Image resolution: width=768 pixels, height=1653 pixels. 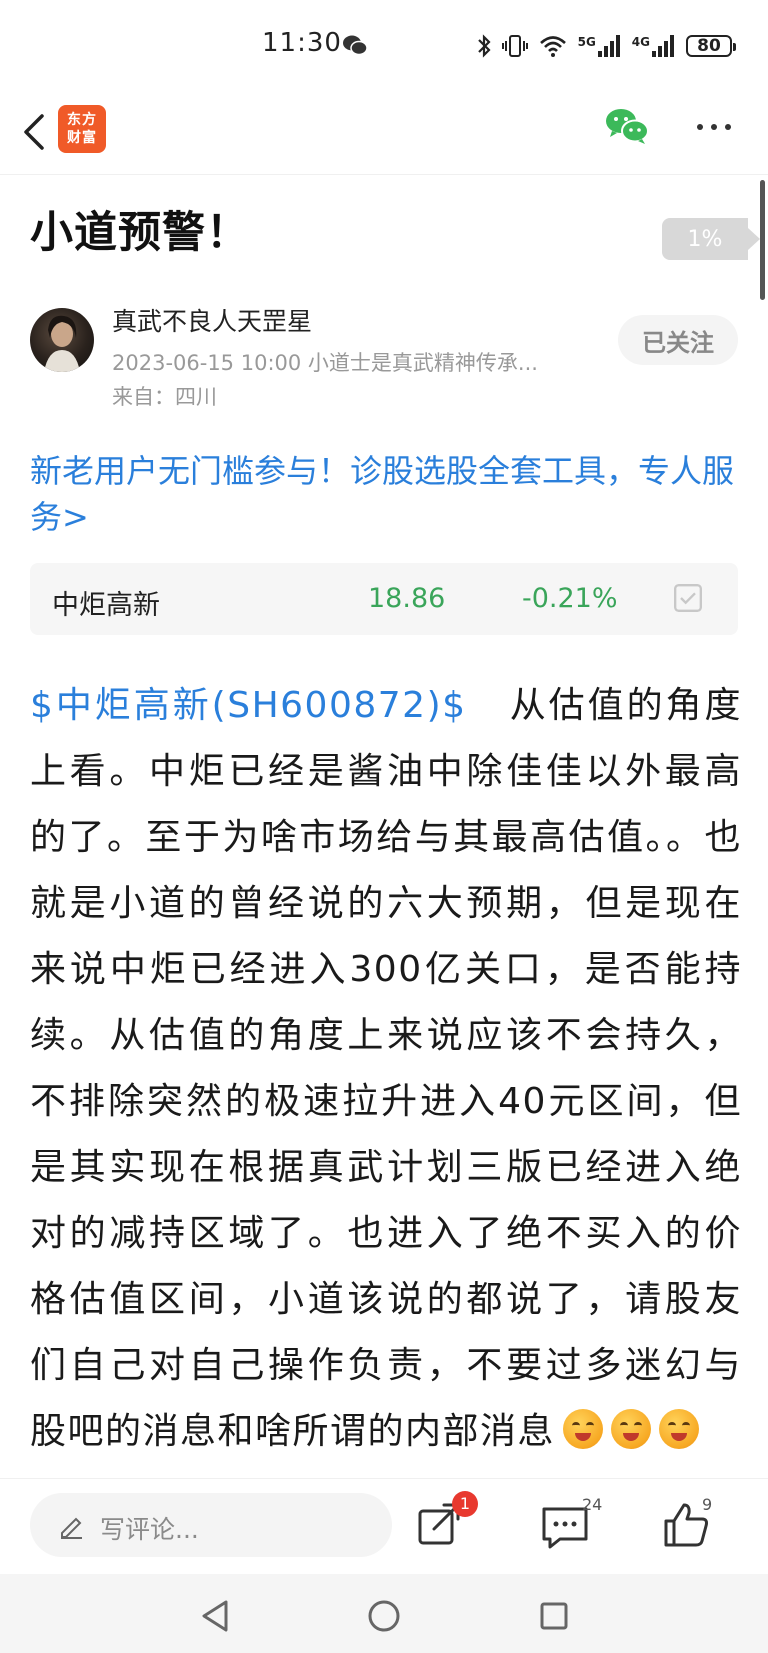 What do you see at coordinates (140, 233) in the screenshot?
I see `article-title: 小道预警！` at bounding box center [140, 233].